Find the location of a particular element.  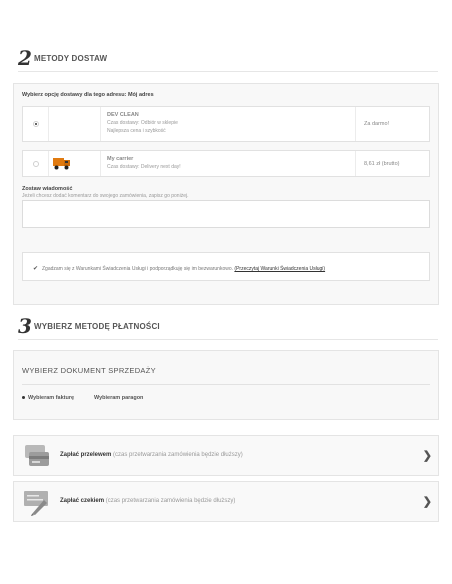

price-cell: 8,61 zł (brutto) is located at coordinates (392, 163).